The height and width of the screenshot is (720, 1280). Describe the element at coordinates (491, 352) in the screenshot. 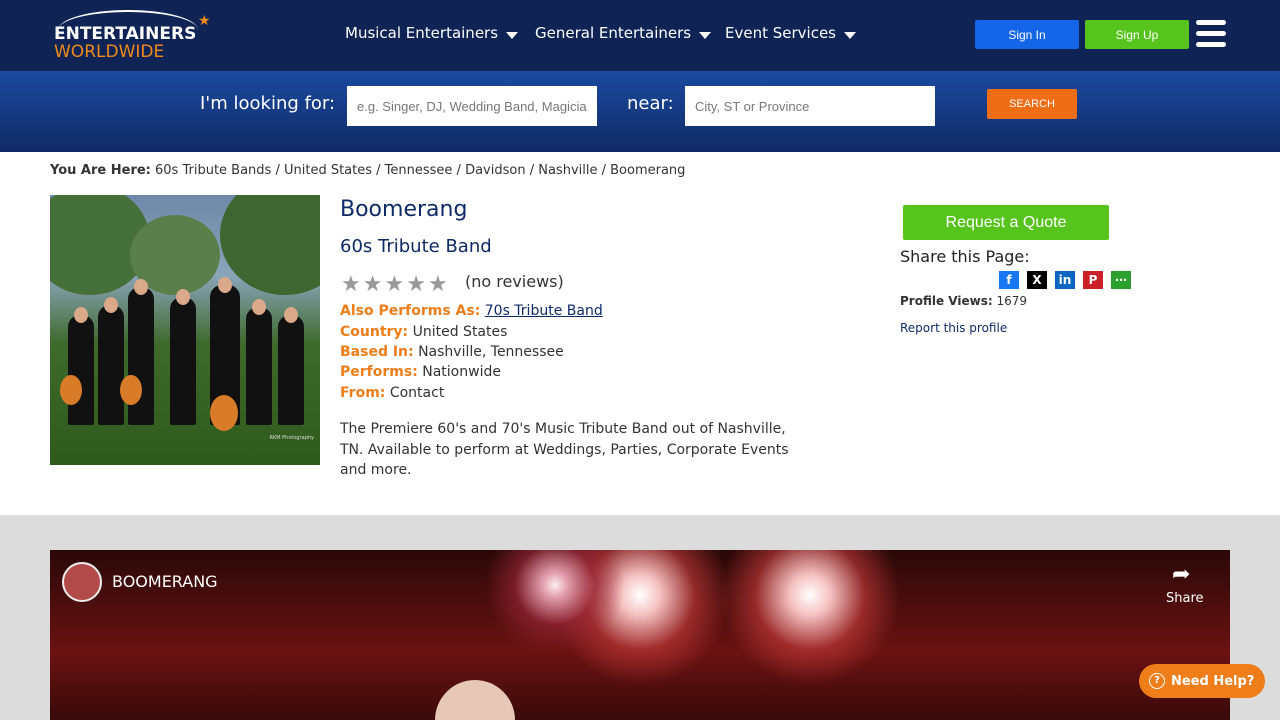

I see `based-in-value: Nashville, Tennessee` at that location.